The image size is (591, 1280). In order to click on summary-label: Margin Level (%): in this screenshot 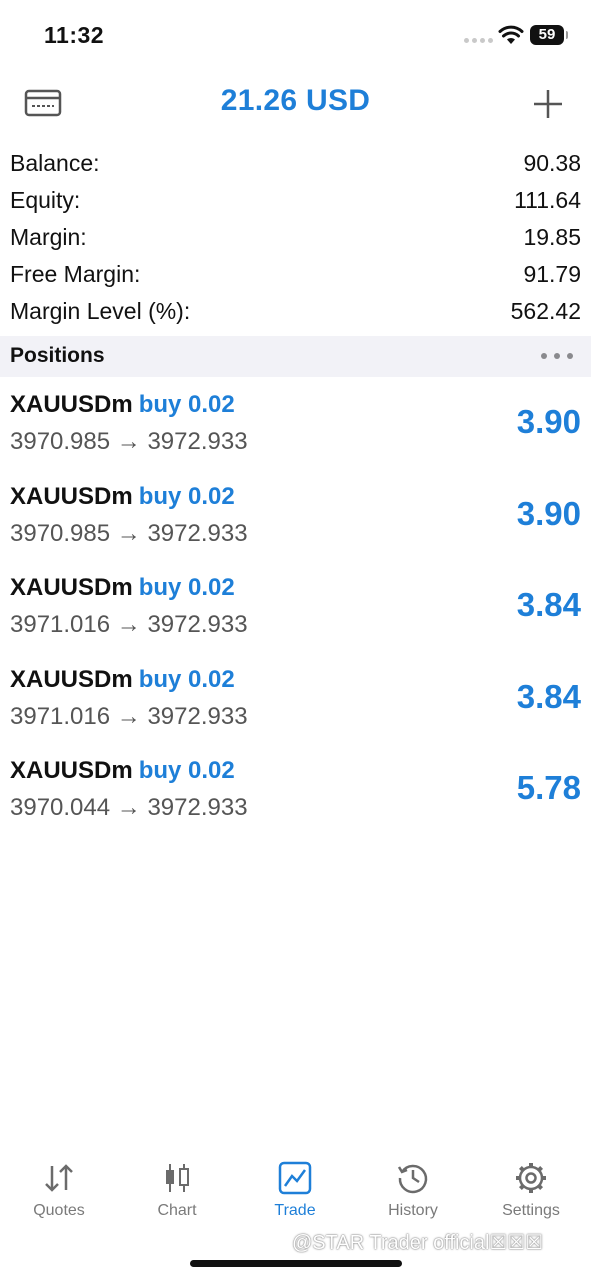, I will do `click(100, 311)`.